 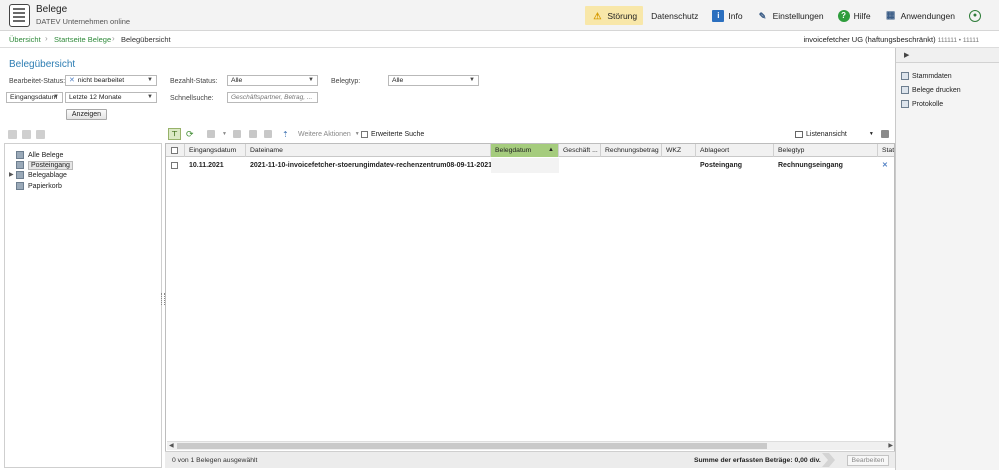 I want to click on select-all-checkbox, so click(x=174, y=150).